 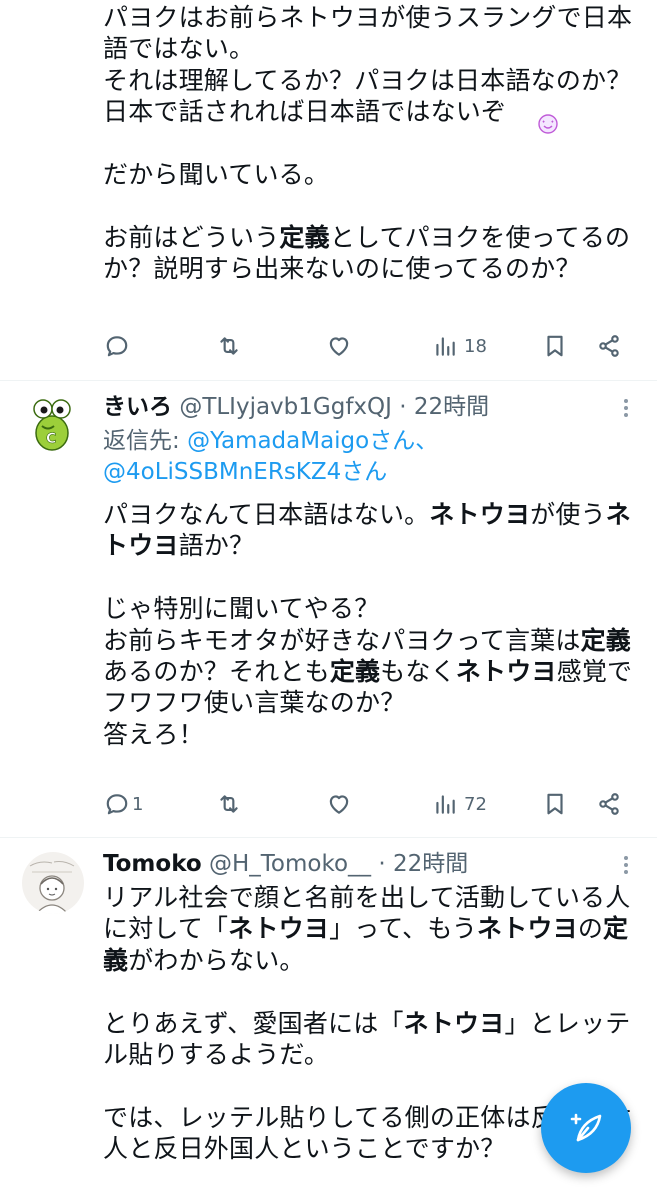 I want to click on tweet-3-header: Tomoko @H_Tomoko__ · 22時間, so click(x=353, y=864).